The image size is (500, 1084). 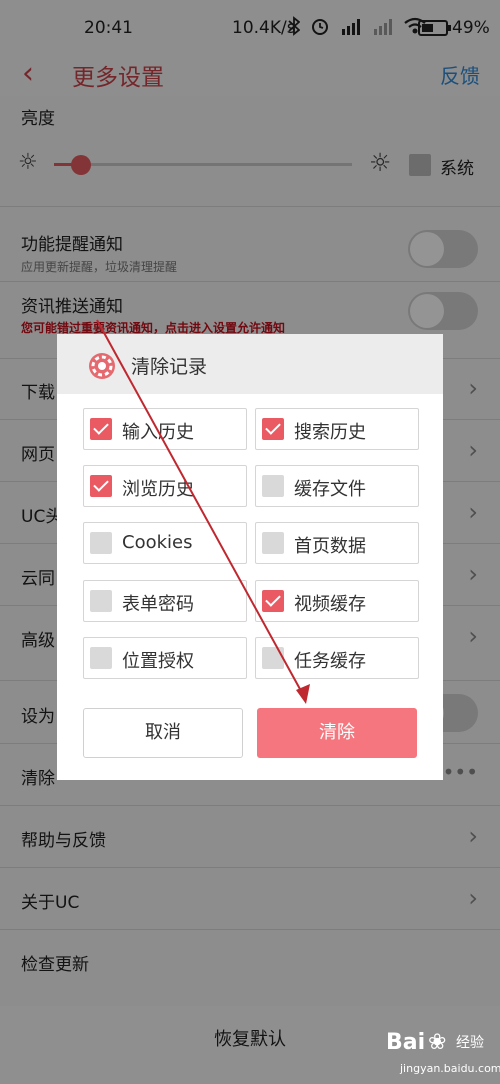 I want to click on clear-option: 输入历史, so click(x=165, y=429).